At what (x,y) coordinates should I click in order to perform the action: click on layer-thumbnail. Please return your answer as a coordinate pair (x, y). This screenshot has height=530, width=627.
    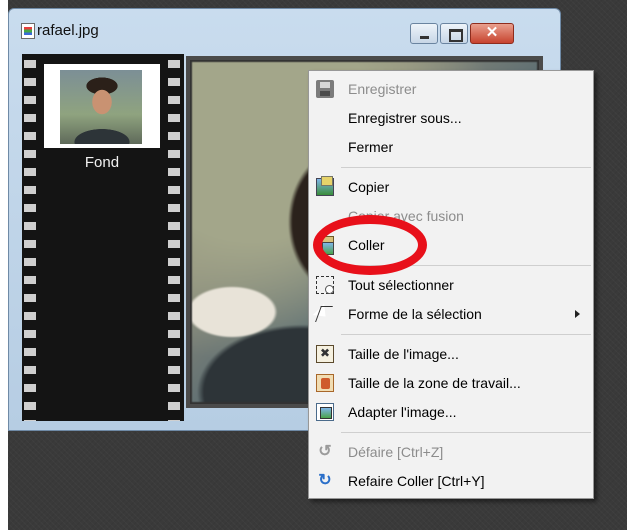
    Looking at the image, I should click on (102, 106).